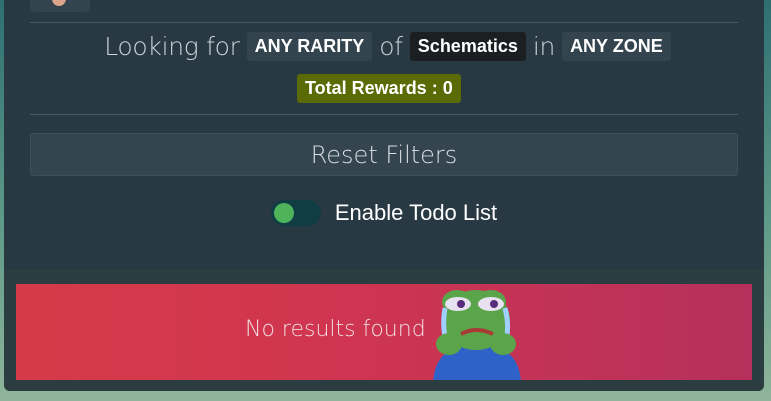 The height and width of the screenshot is (401, 771). Describe the element at coordinates (283, 213) in the screenshot. I see `toggle-knob` at that location.